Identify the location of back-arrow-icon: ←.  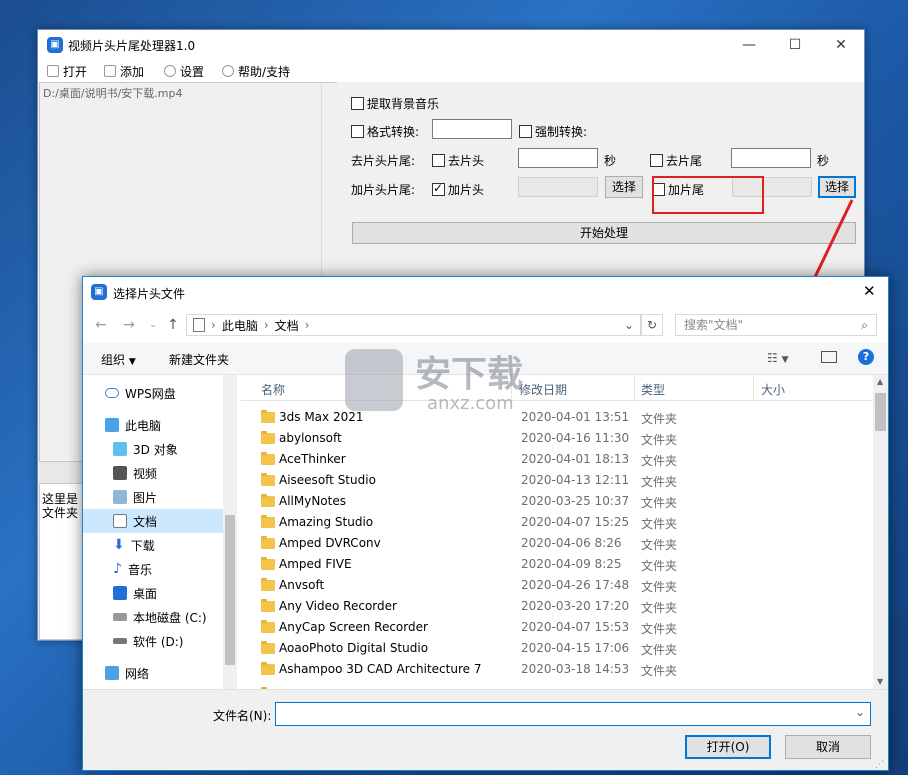
(101, 325).